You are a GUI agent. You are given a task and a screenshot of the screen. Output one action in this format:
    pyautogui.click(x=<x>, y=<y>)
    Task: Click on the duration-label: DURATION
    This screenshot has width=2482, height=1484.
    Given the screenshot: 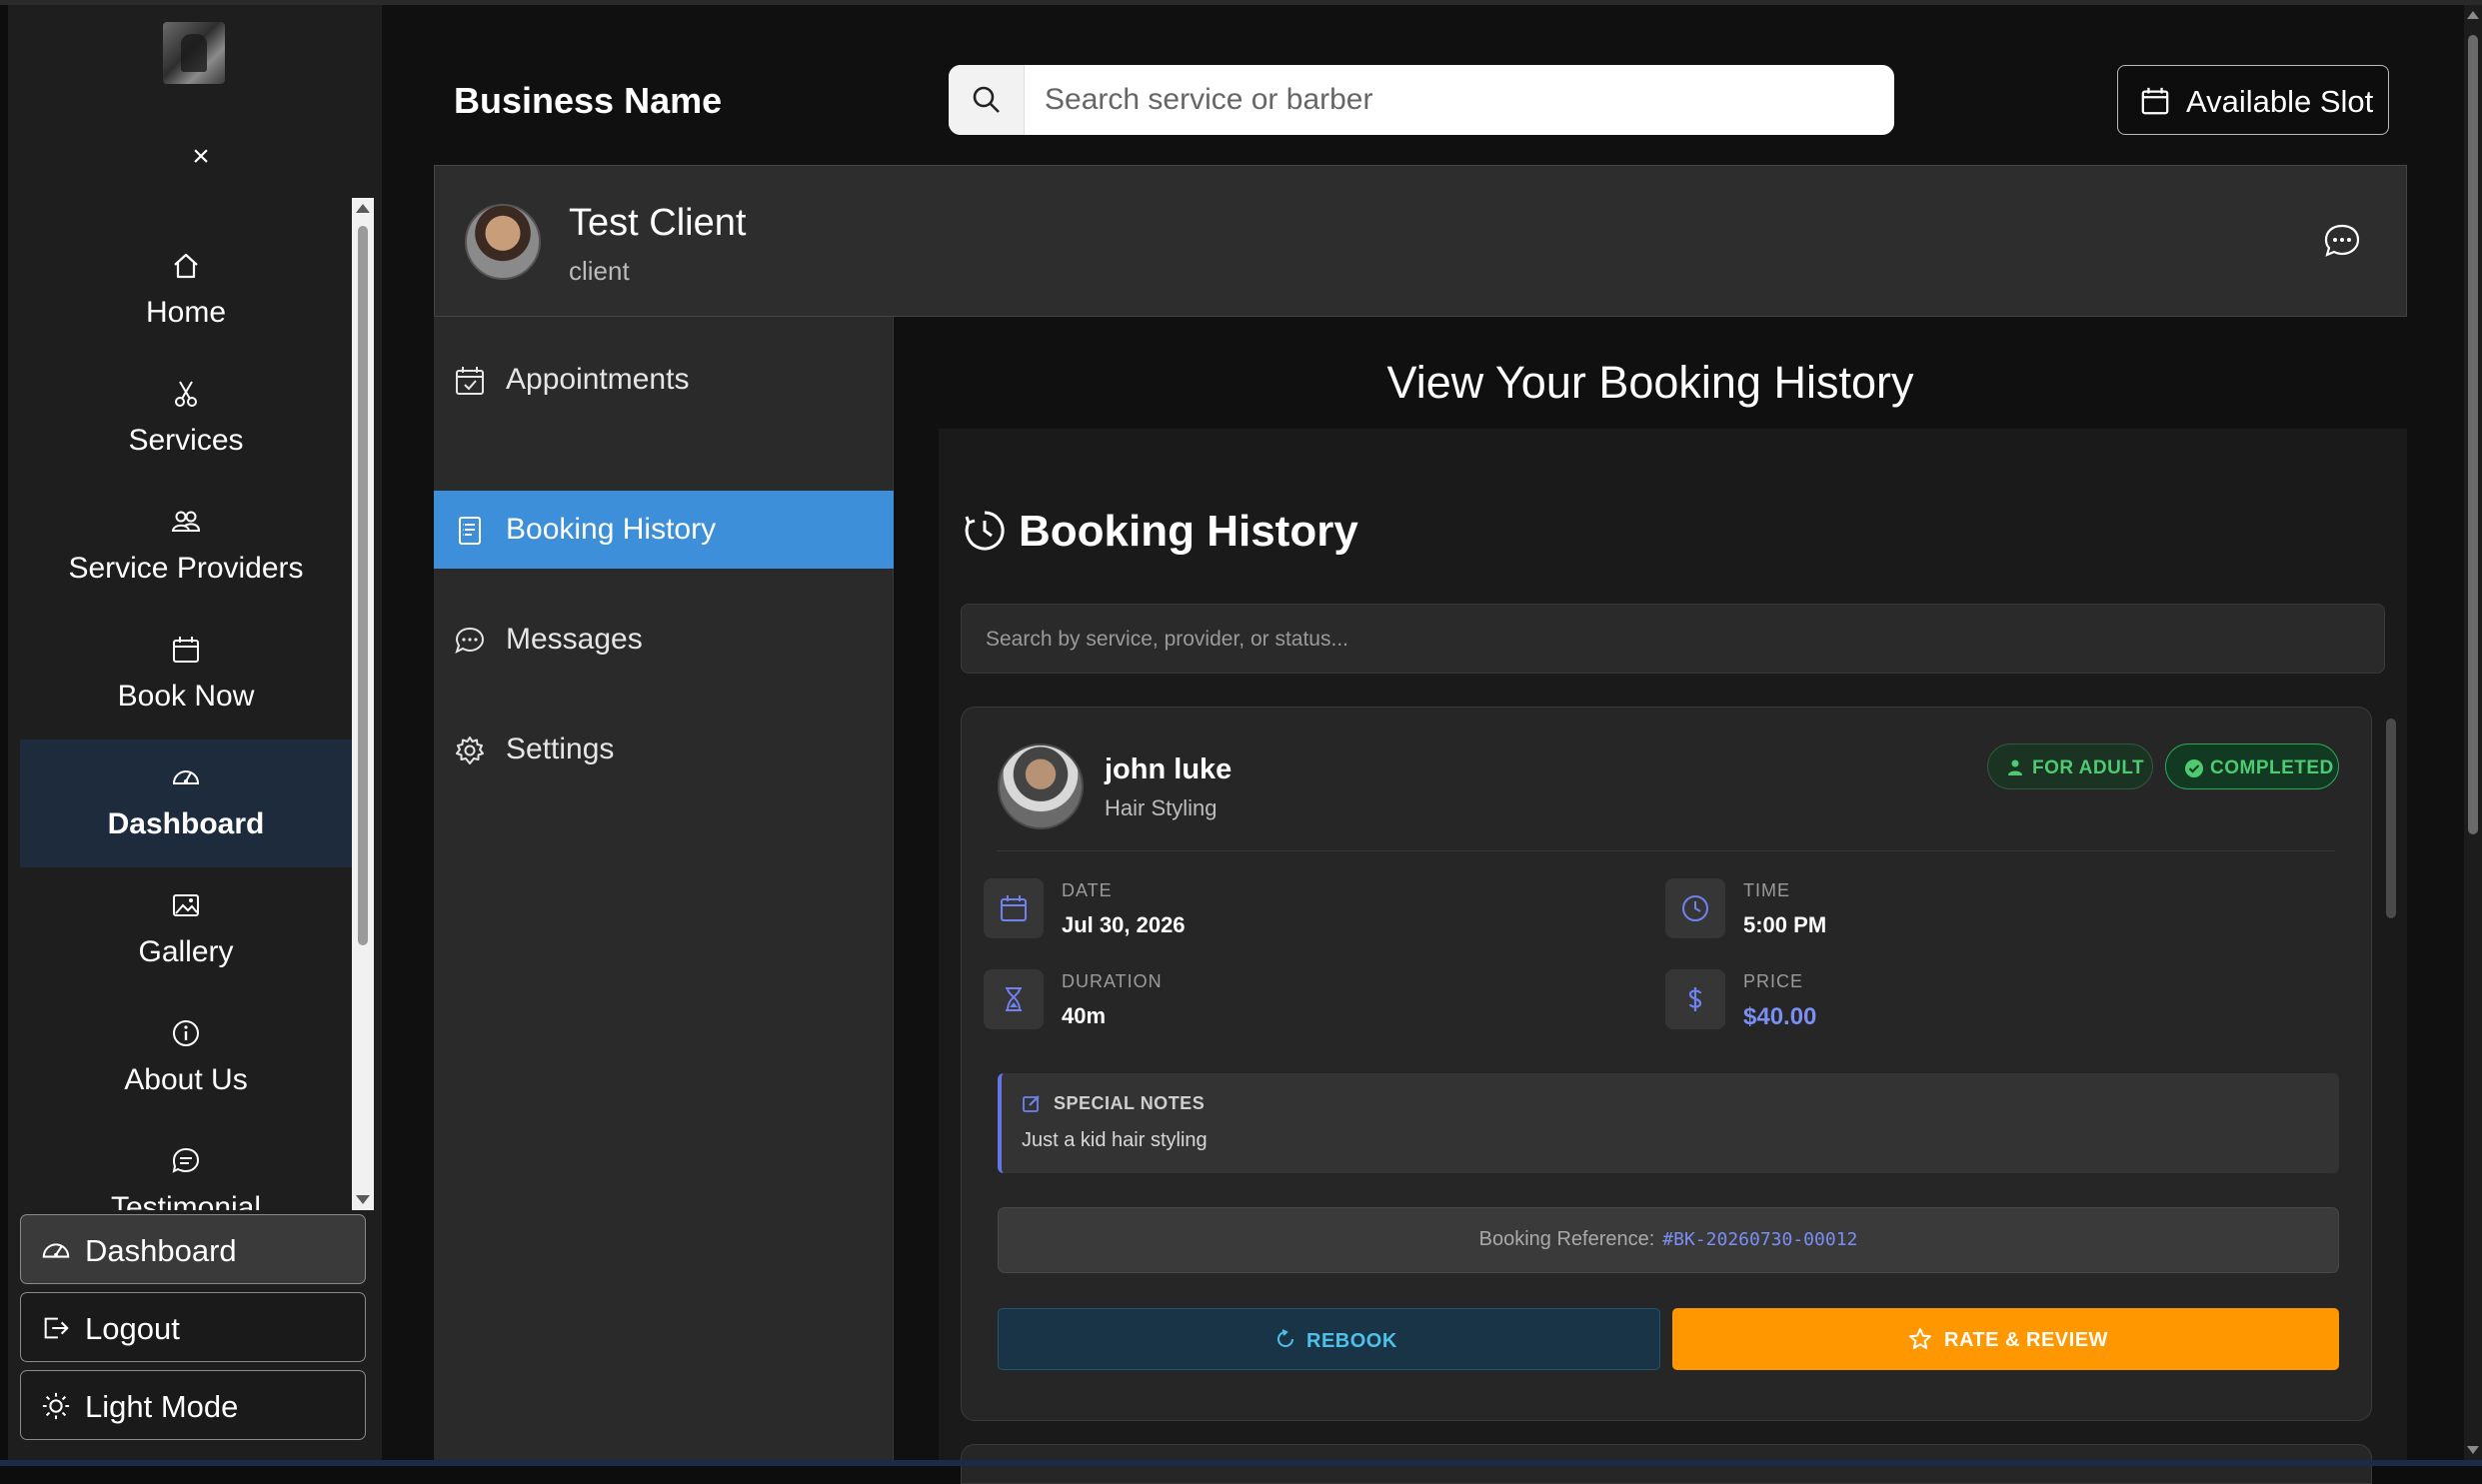 What is the action you would take?
    pyautogui.click(x=1112, y=981)
    